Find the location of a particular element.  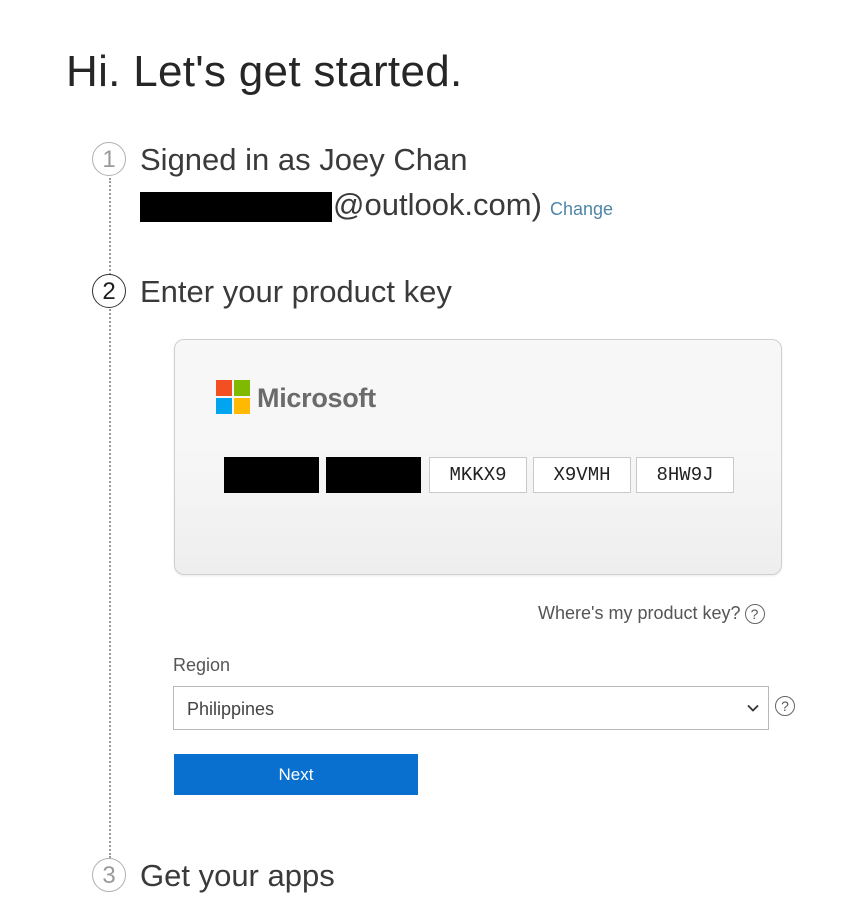

region-label: Region is located at coordinates (202, 665).